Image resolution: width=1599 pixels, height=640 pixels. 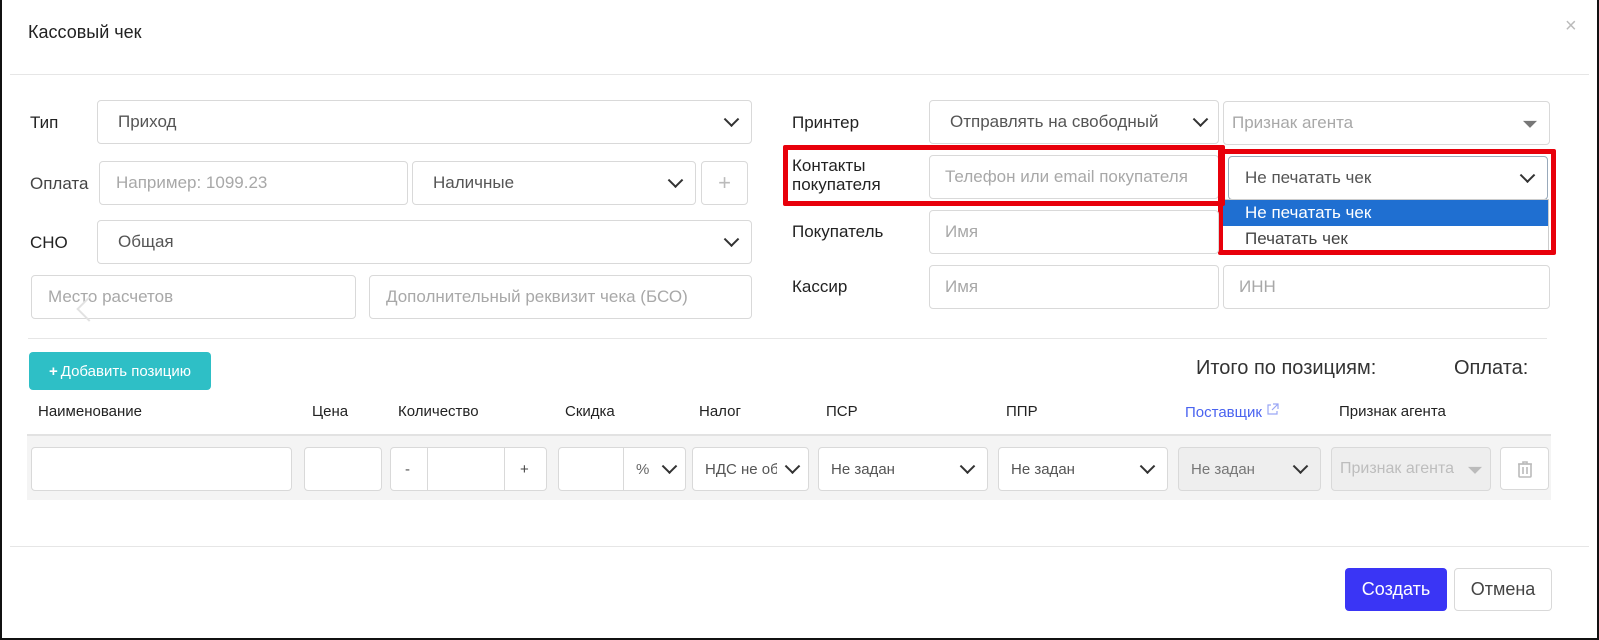 I want to click on tax-select-value: НДС не об, so click(x=741, y=469).